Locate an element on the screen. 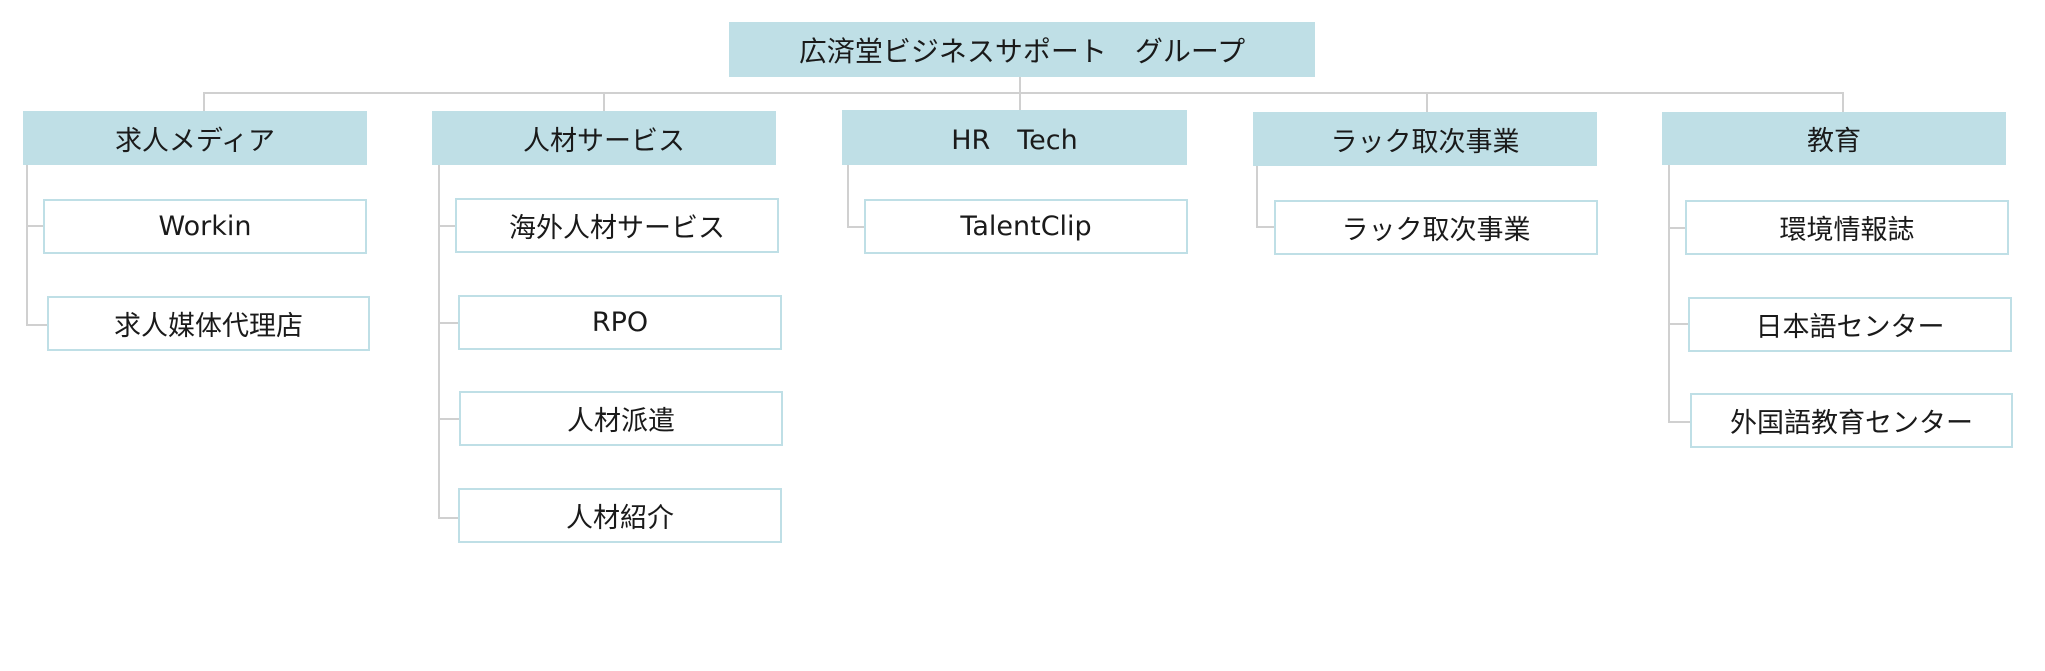  category-node-education: 教育 is located at coordinates (1834, 138).